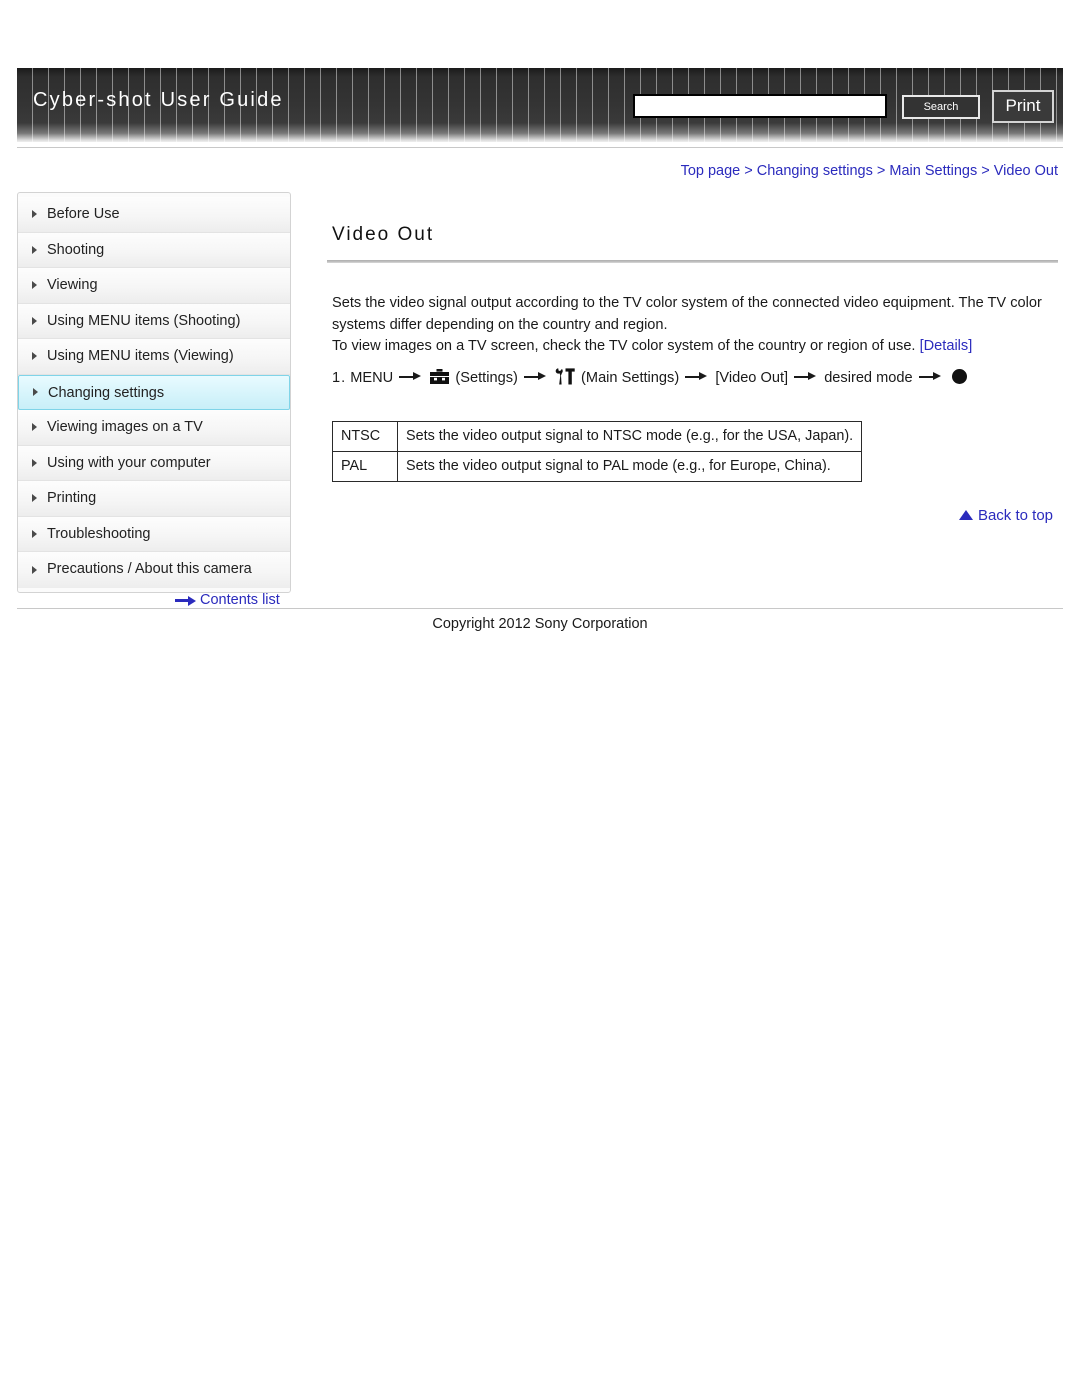  Describe the element at coordinates (72, 498) in the screenshot. I see `sidebar-item-label: Printing` at that location.